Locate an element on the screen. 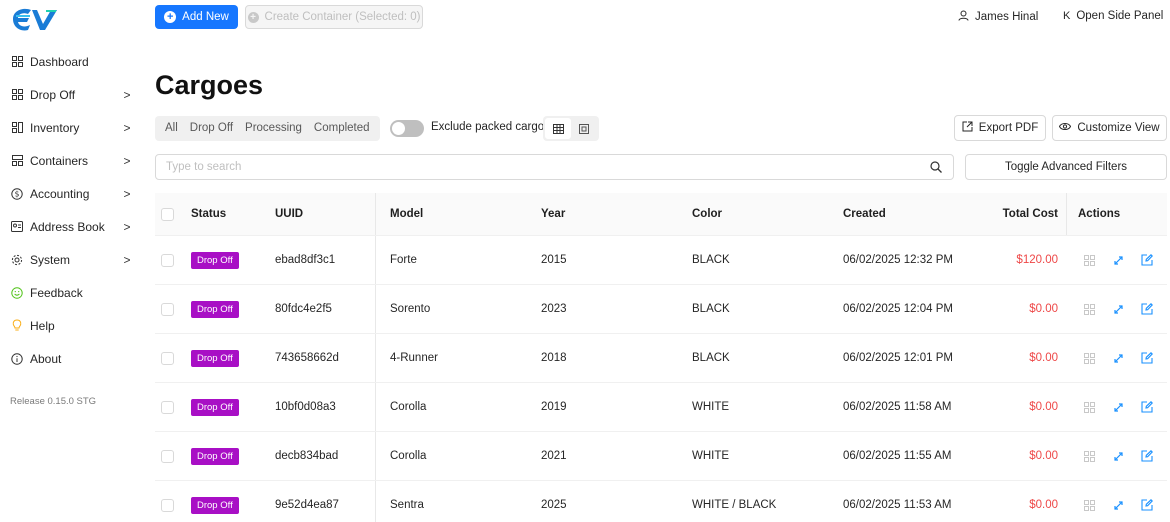  sidebar-item-address-book: Address Book > is located at coordinates (71, 226).